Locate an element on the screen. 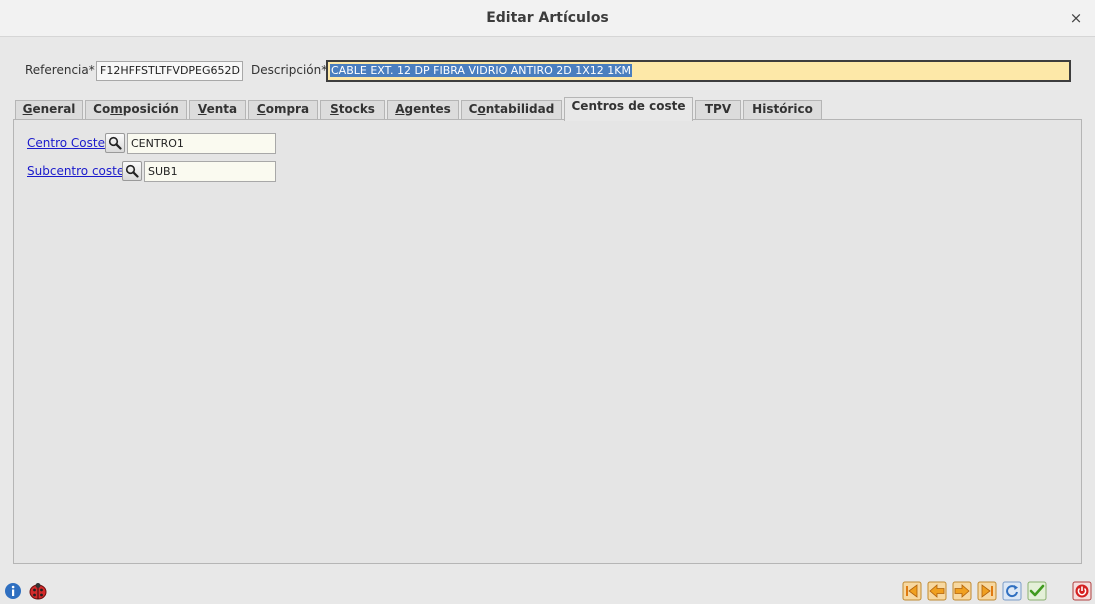 This screenshot has height=604, width=1095. tab-tpv: TPV is located at coordinates (718, 109).